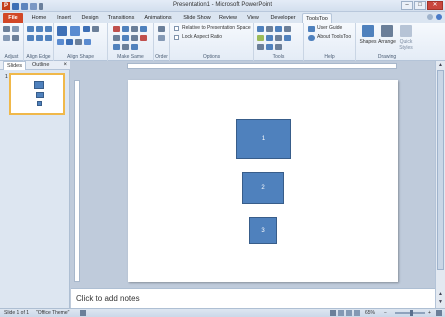 Image resolution: width=445 pixels, height=317 pixels. Describe the element at coordinates (64, 18) in the screenshot. I see `tab-insert: Insert` at that location.